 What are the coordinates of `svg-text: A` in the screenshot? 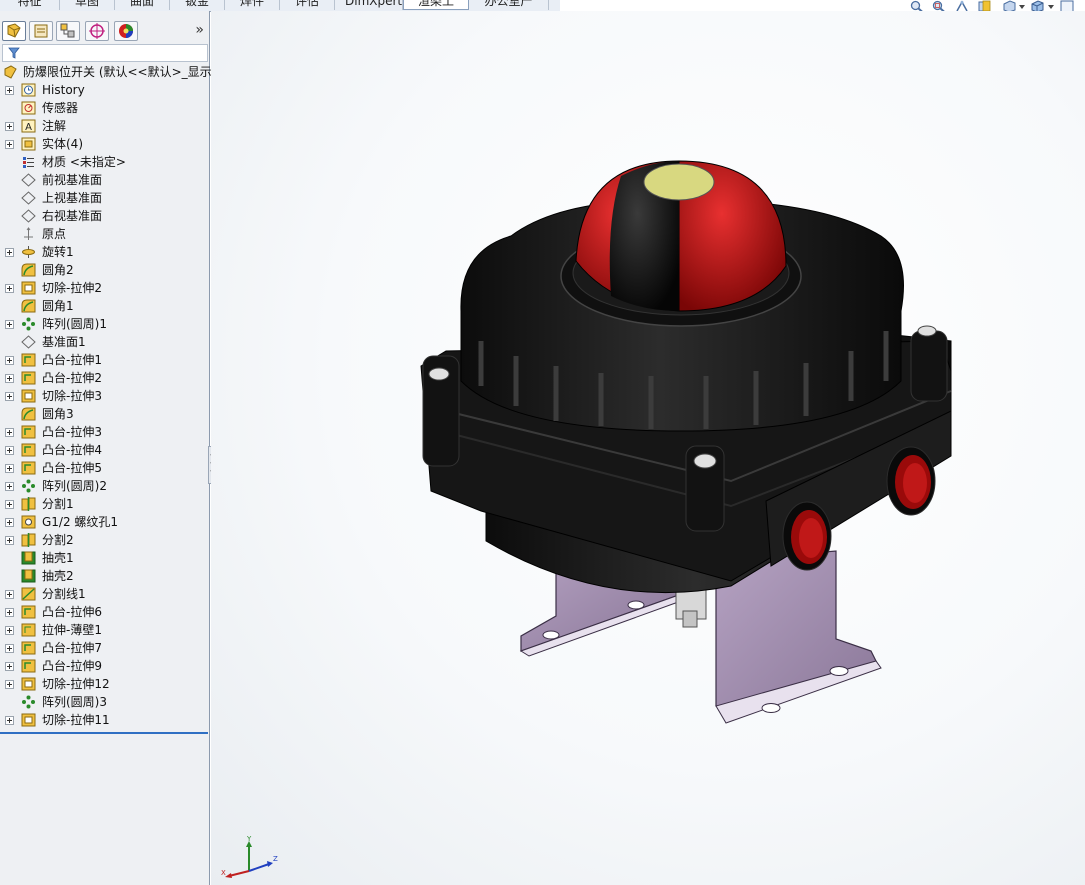 It's located at (28, 127).